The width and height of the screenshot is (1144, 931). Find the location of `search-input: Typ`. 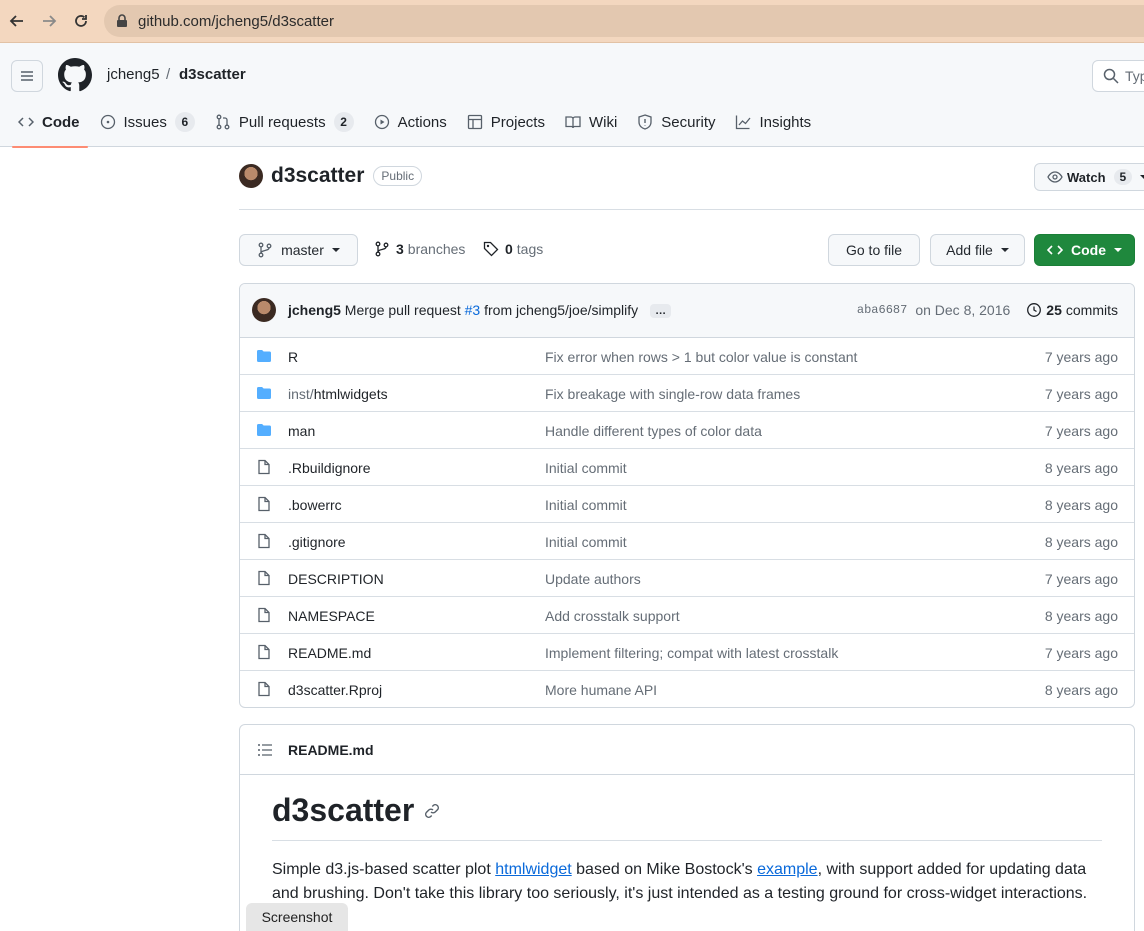

search-input: Typ is located at coordinates (1118, 76).